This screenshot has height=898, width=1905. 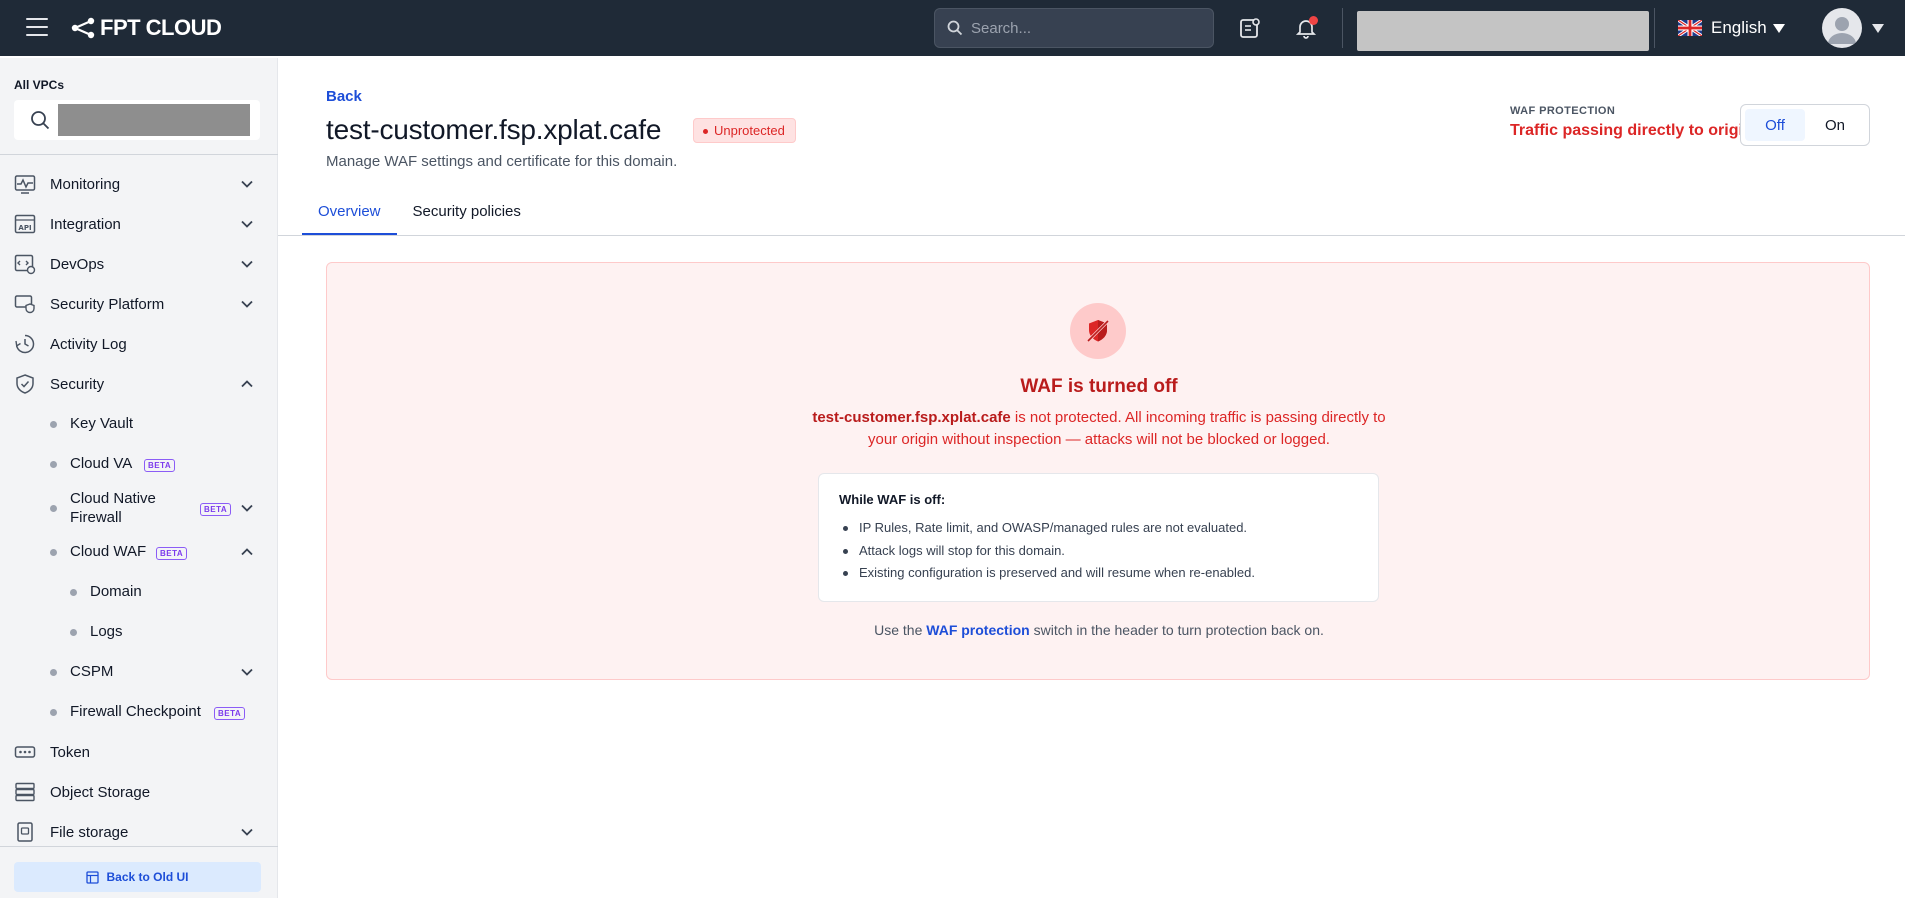 I want to click on sidebar-subitem-label: Cloud VA, so click(x=101, y=463).